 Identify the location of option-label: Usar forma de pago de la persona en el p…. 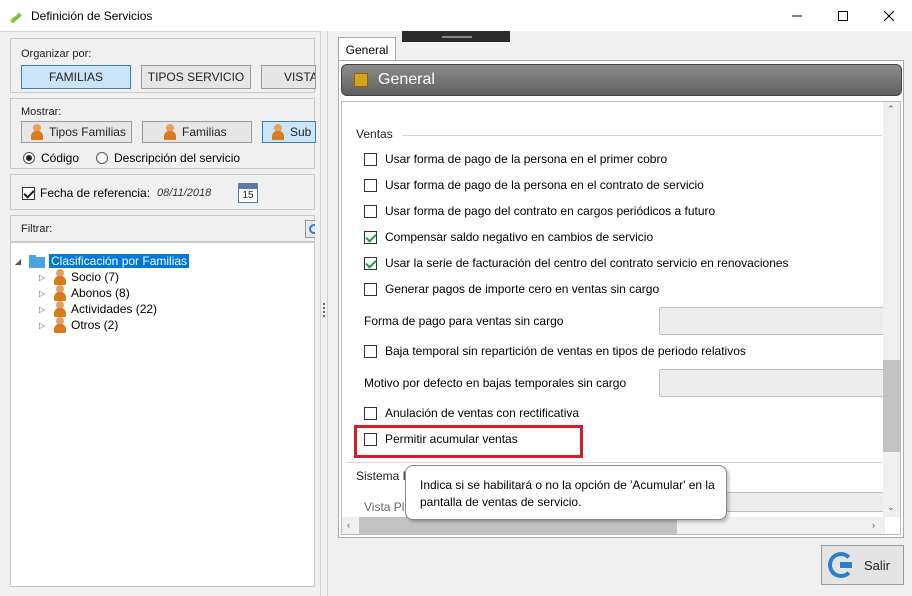
(526, 159).